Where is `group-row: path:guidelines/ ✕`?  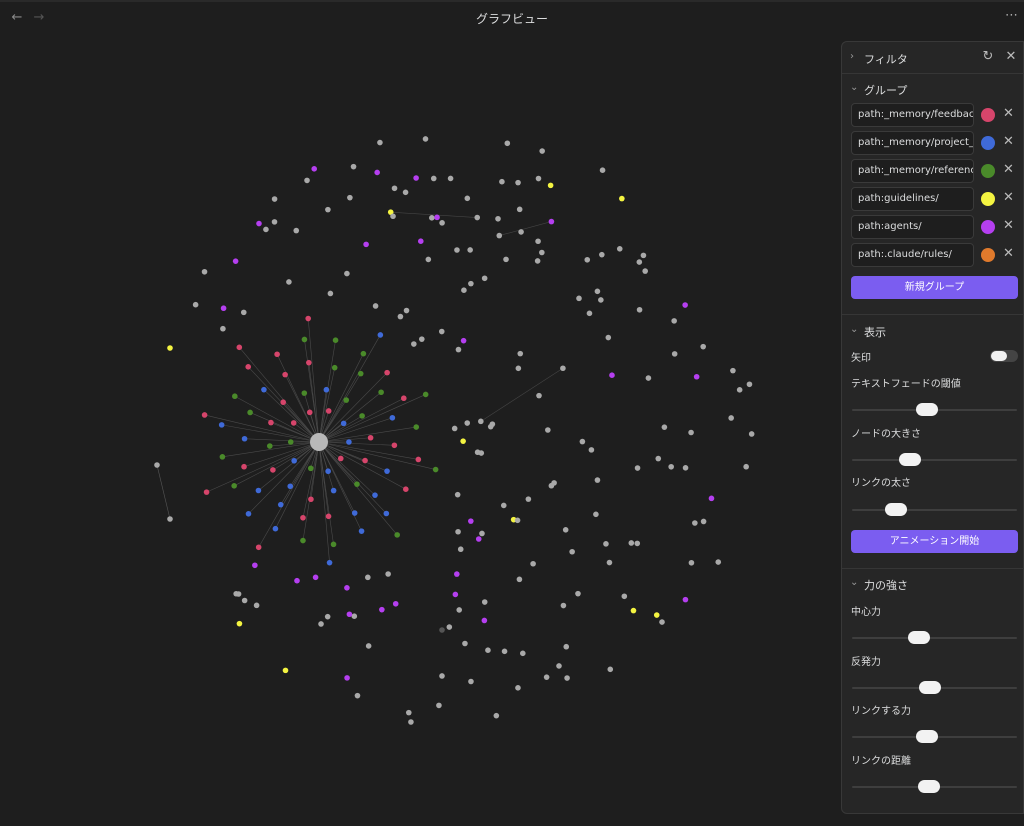 group-row: path:guidelines/ ✕ is located at coordinates (936, 199).